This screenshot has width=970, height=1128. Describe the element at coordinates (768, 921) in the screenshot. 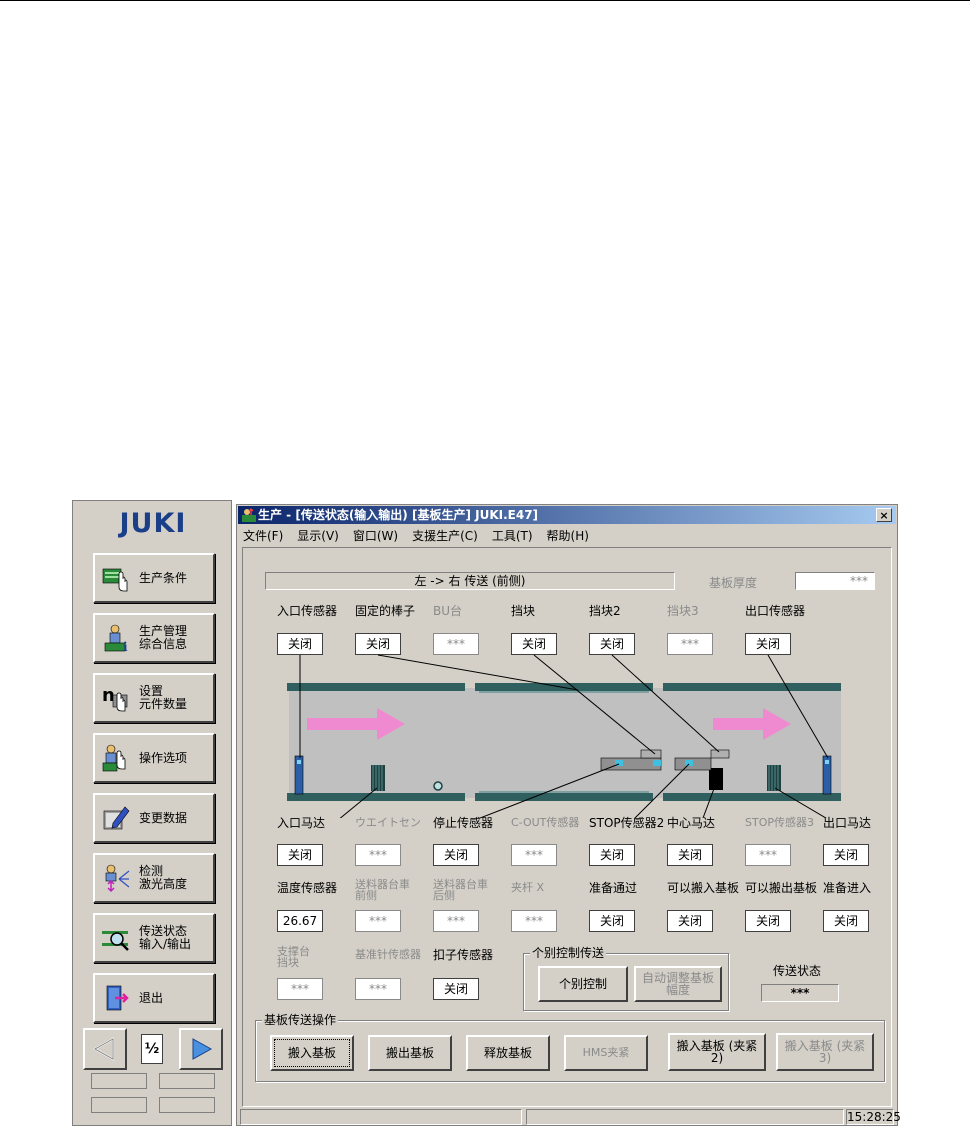

I see `can-unload-board-value: 关闭` at that location.